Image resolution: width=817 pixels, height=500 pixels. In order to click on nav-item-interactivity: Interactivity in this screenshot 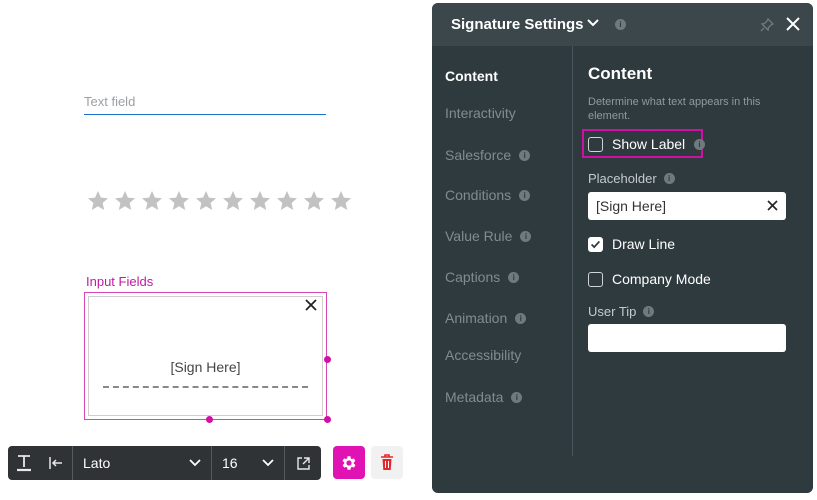, I will do `click(480, 113)`.